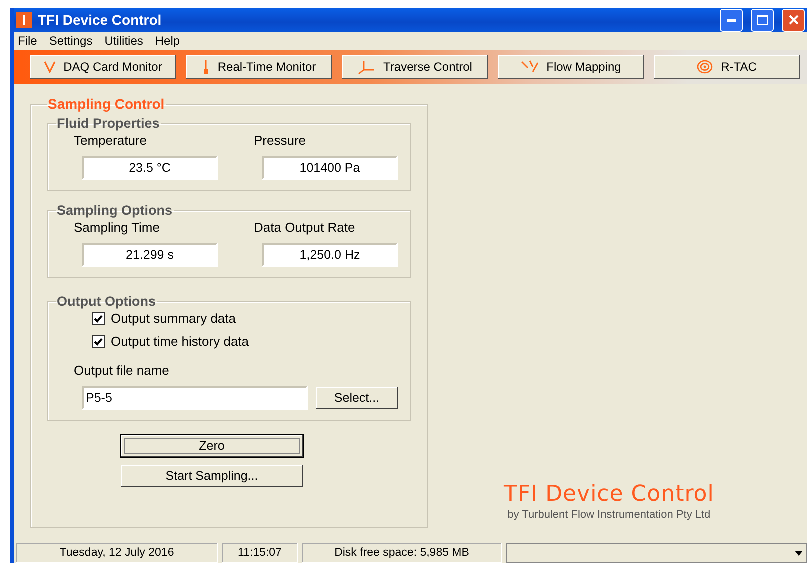  What do you see at coordinates (609, 515) in the screenshot?
I see `brand-subtitle: by Turbulent Flow Instrumentation Pty Ltd` at bounding box center [609, 515].